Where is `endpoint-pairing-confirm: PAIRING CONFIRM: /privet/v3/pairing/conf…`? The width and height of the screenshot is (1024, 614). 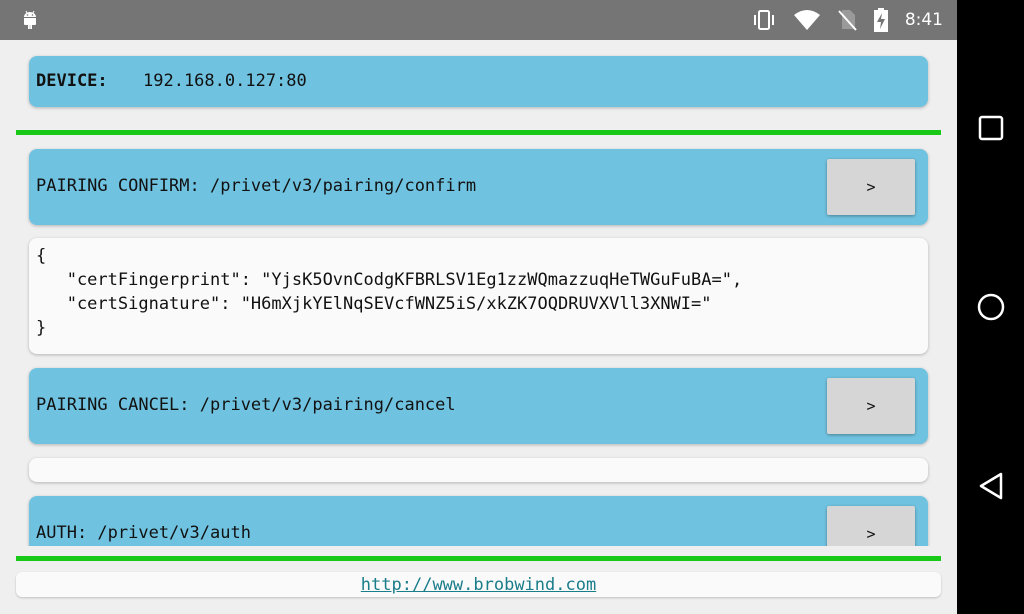
endpoint-pairing-confirm: PAIRING CONFIRM: /privet/v3/pairing/conf… is located at coordinates (478, 187).